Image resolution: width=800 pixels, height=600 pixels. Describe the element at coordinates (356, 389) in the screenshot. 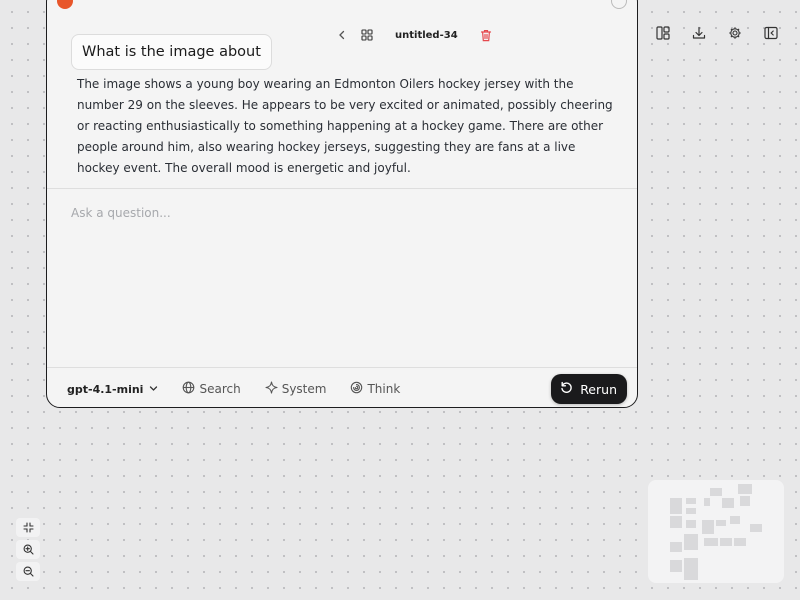

I see `spiral-icon` at that location.